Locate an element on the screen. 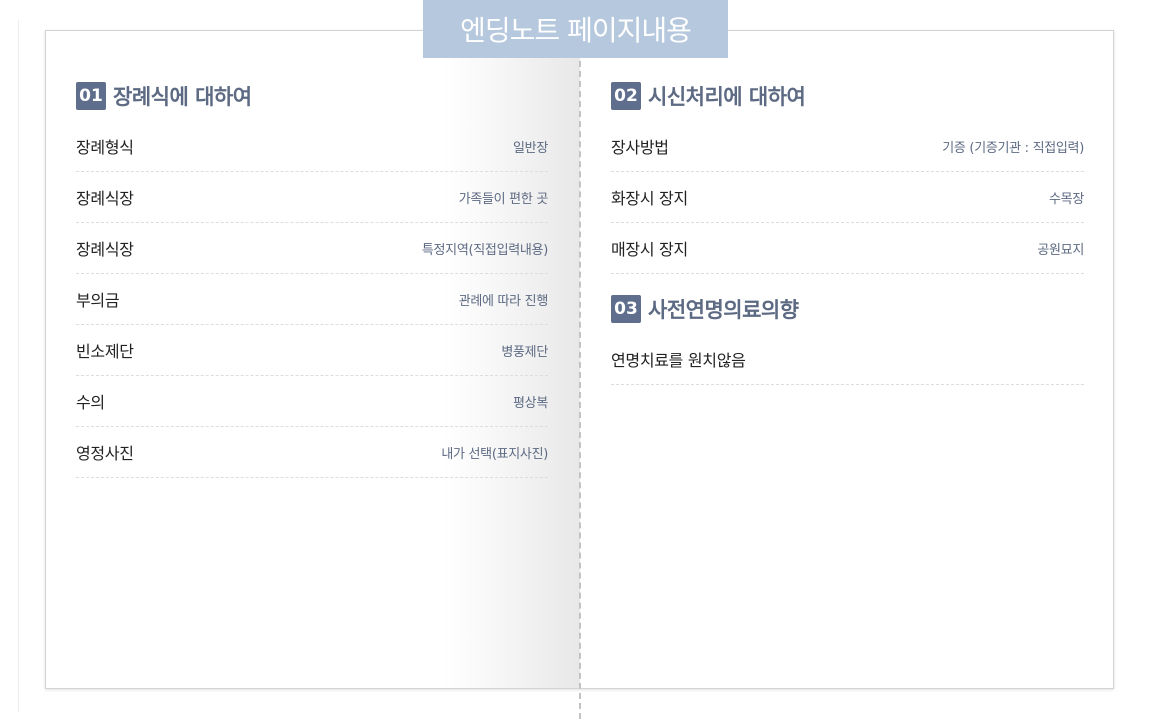  section-number-badge: 01 is located at coordinates (91, 96).